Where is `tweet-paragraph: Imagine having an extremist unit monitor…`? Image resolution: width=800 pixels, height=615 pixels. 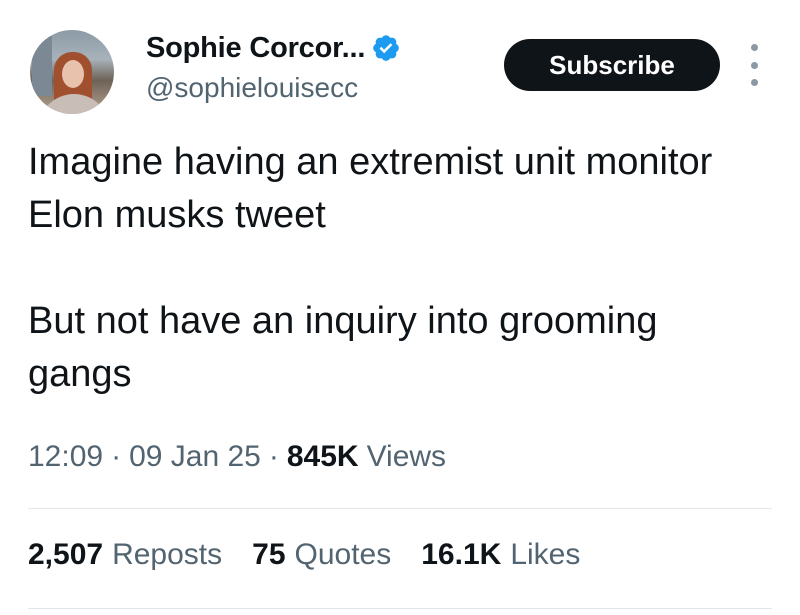
tweet-paragraph: Imagine having an extremist unit monitor… is located at coordinates (370, 188).